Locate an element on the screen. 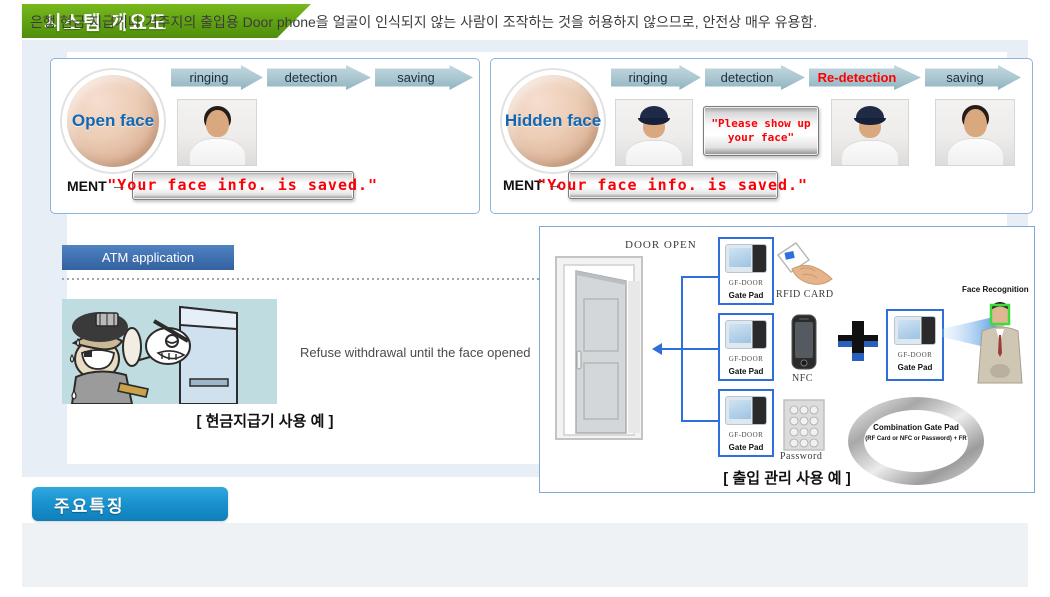 This screenshot has width=1050, height=597. gate-pad-3: GF-DOOR Gate Pad is located at coordinates (746, 423).